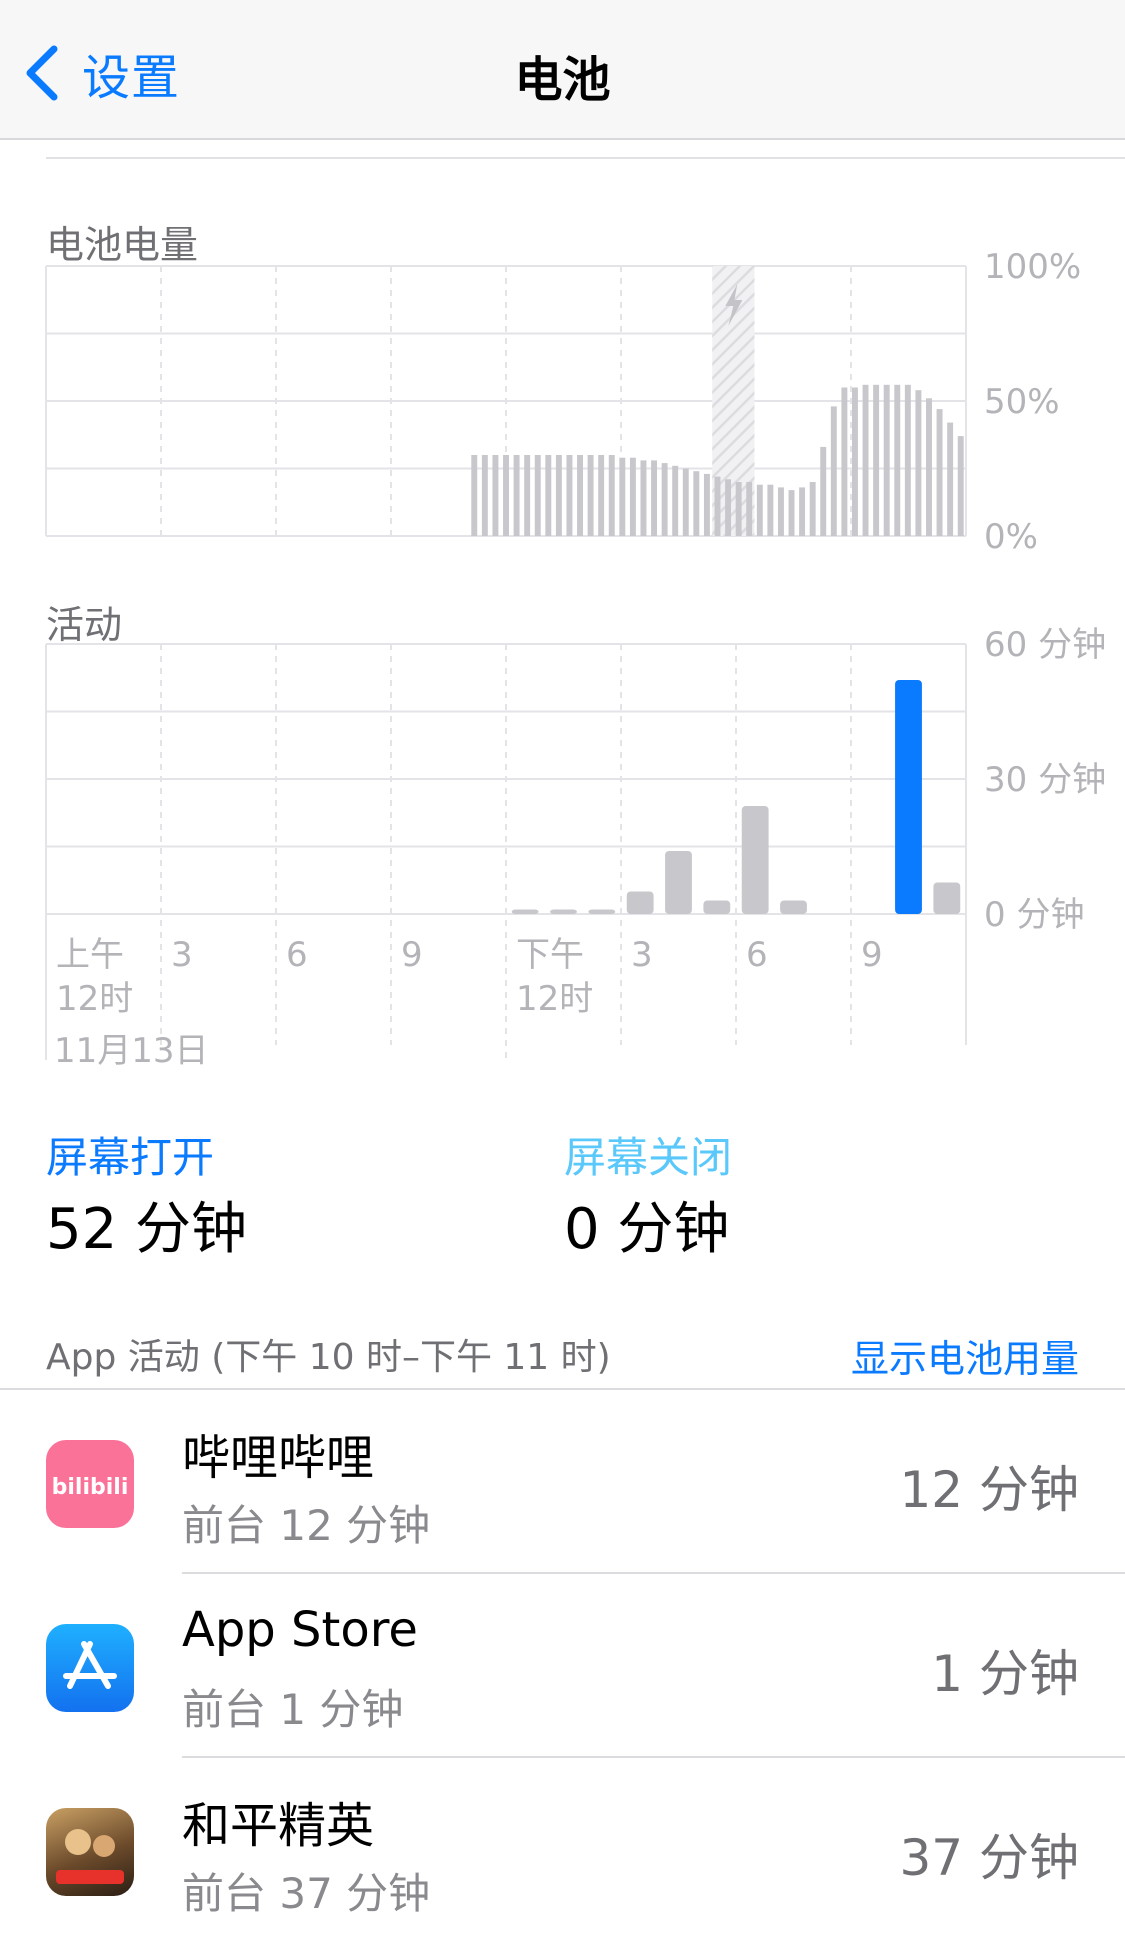  Describe the element at coordinates (562, 1665) in the screenshot. I see `app-row-app-store: App Store 前台 1 分钟 1 分钟` at that location.